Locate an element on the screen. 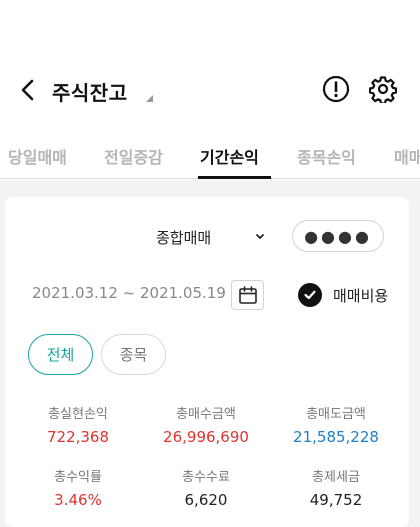 This screenshot has height=527, width=420. tab-bar: 당일매매 전일증감 기간손익 종목손익 매매 is located at coordinates (210, 155).